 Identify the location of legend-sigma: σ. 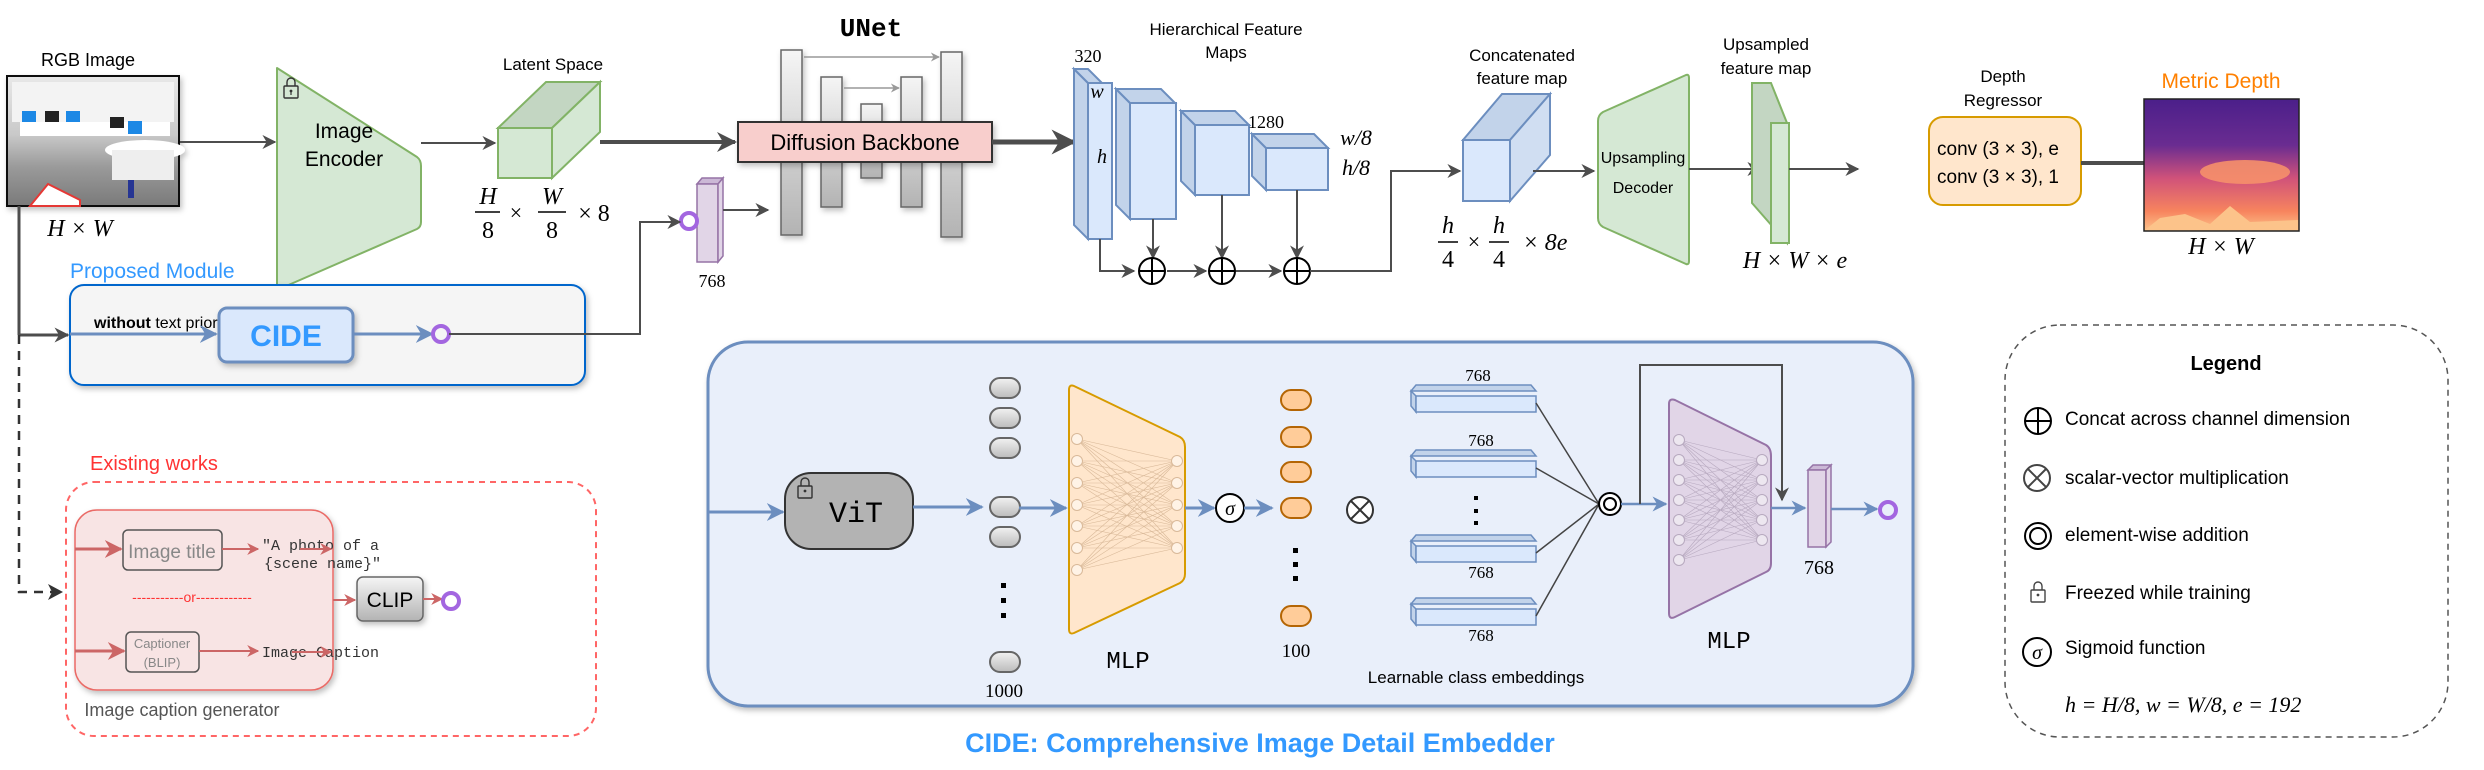
(2037, 653).